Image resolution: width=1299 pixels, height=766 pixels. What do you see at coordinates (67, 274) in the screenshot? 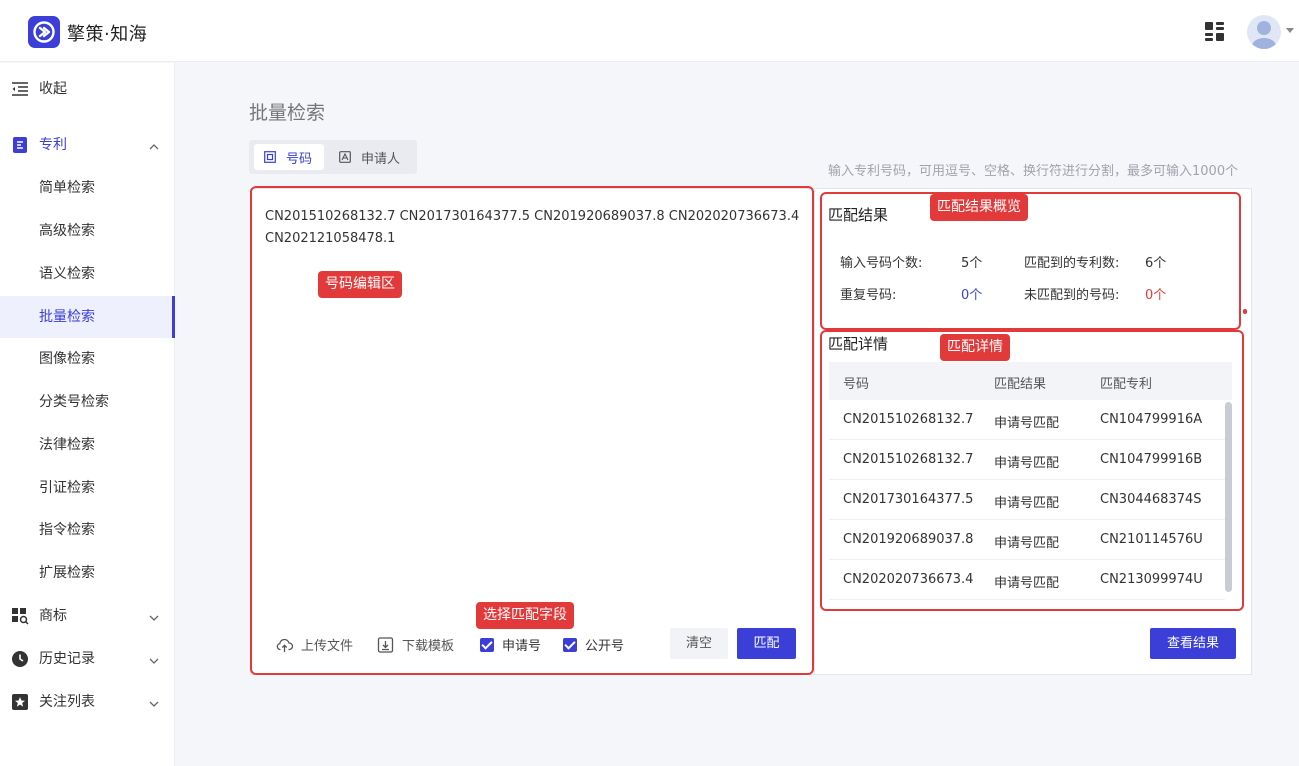
I see `sidebar-item-label: 语义检索` at bounding box center [67, 274].